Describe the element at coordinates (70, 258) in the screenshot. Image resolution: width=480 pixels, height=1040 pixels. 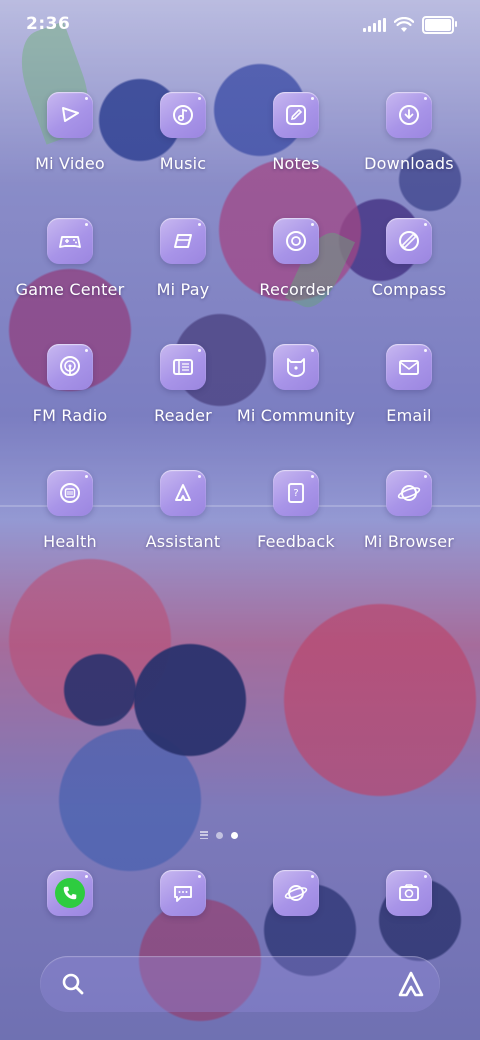
I see `app-game-center: Game Center` at that location.